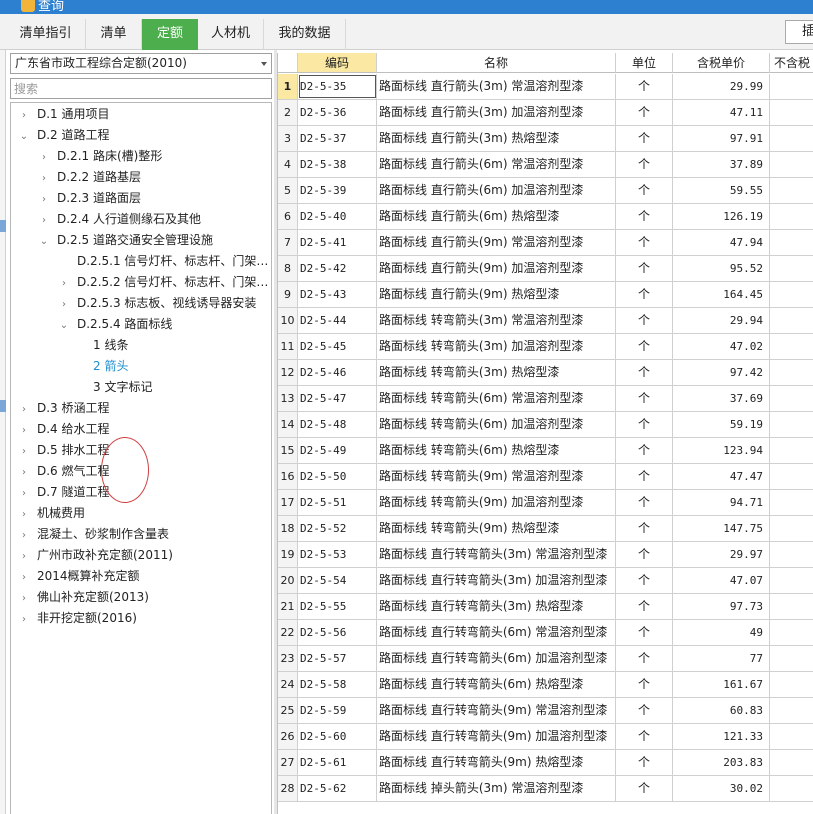 Image resolution: width=813 pixels, height=814 pixels. I want to click on tree-node: › D.7 隧道工程, so click(63, 492).